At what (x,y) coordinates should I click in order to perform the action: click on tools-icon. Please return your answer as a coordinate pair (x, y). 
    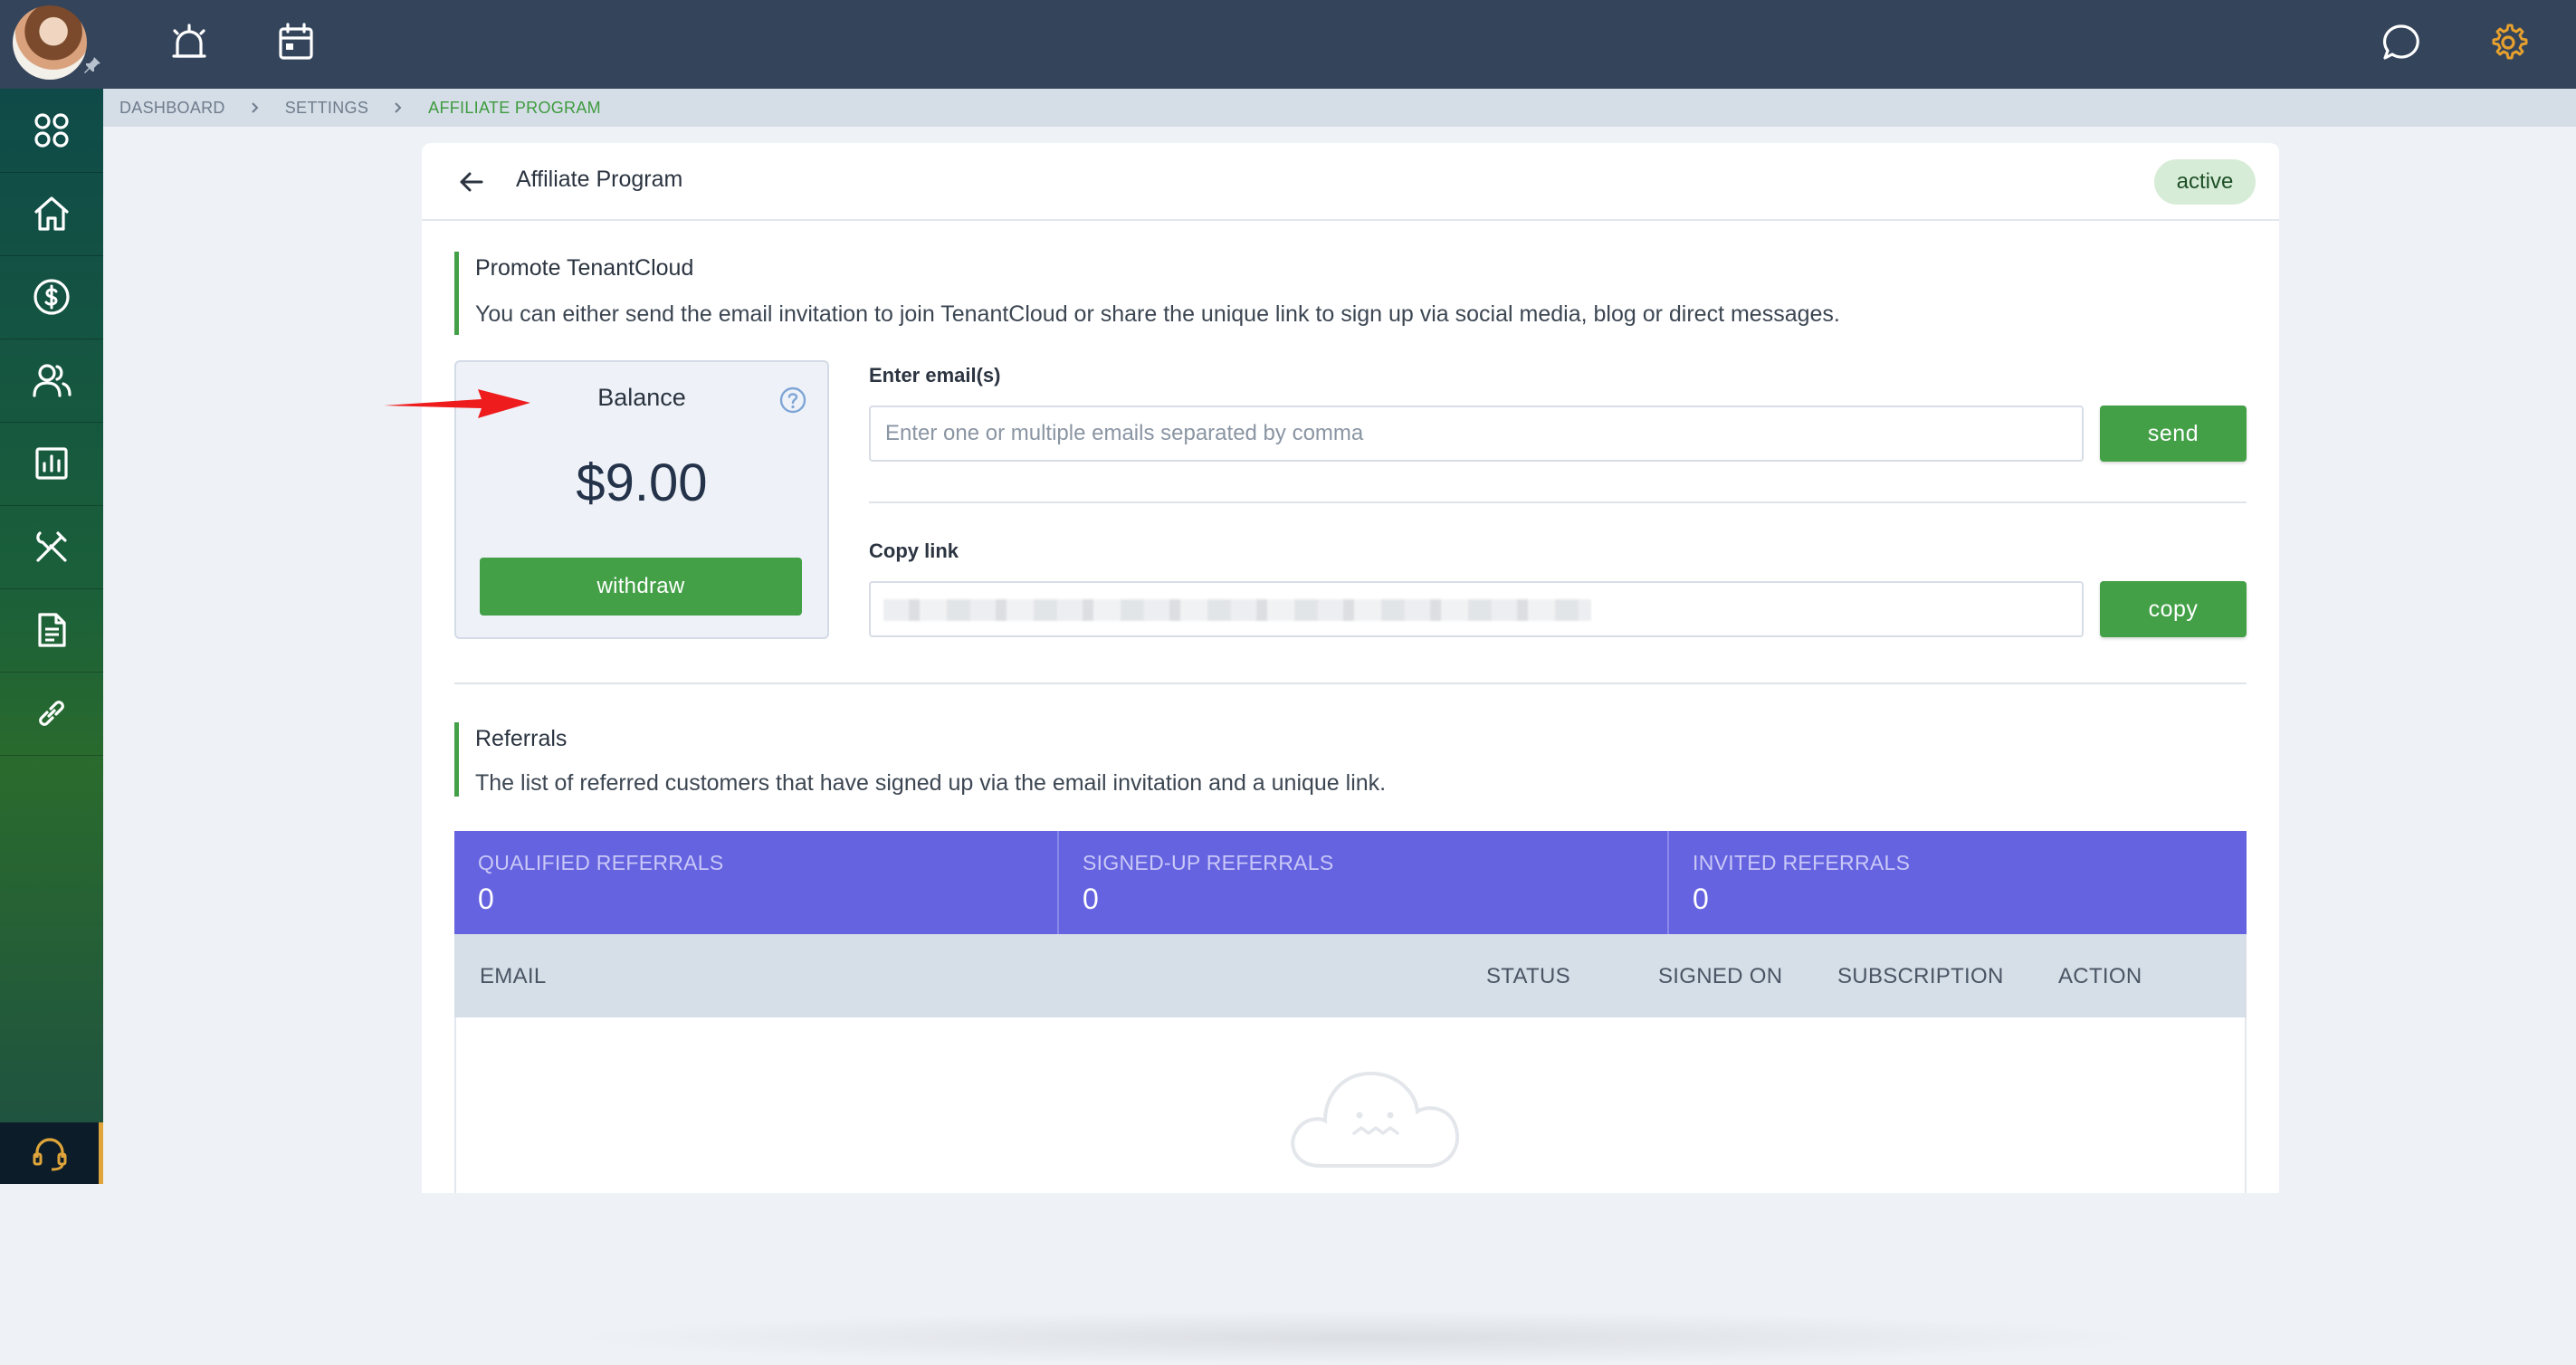
    Looking at the image, I should click on (52, 547).